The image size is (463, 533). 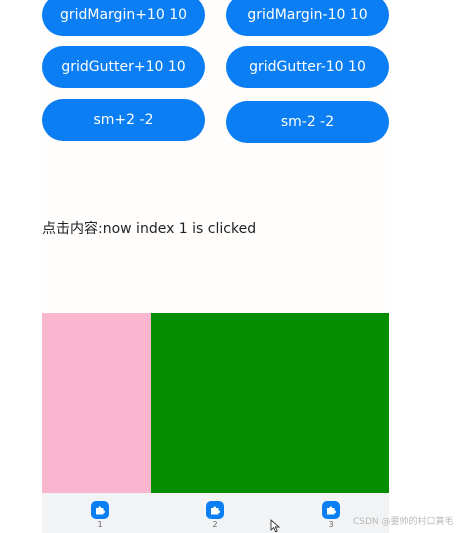 What do you see at coordinates (307, 67) in the screenshot?
I see `grid-gutter-minus-button: gridGutter-10 10` at bounding box center [307, 67].